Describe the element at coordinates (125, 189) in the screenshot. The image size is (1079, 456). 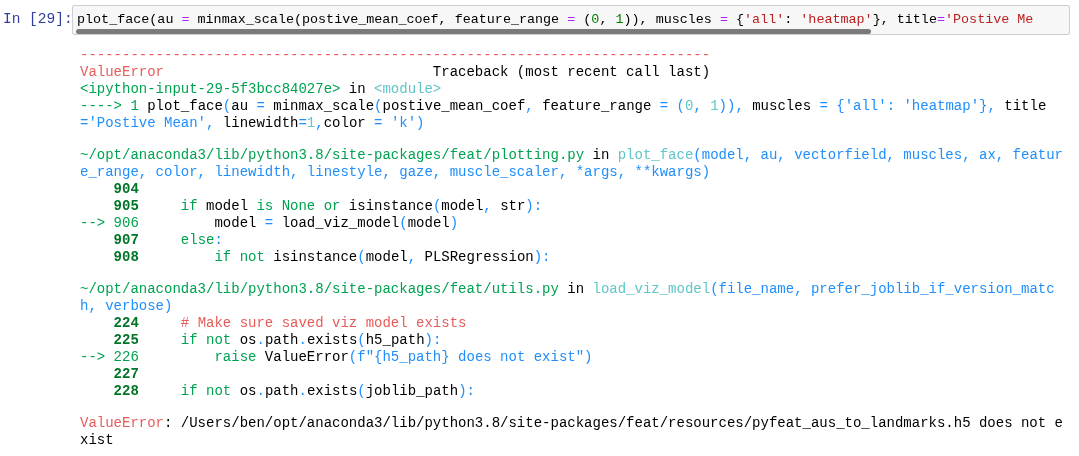
I see `traceback-line: 904` at that location.